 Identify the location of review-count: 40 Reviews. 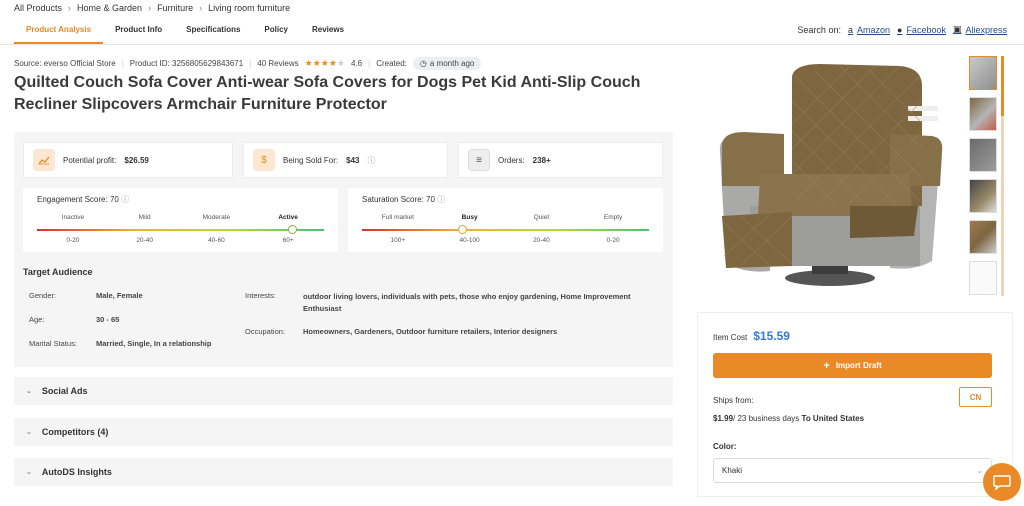
(277, 63).